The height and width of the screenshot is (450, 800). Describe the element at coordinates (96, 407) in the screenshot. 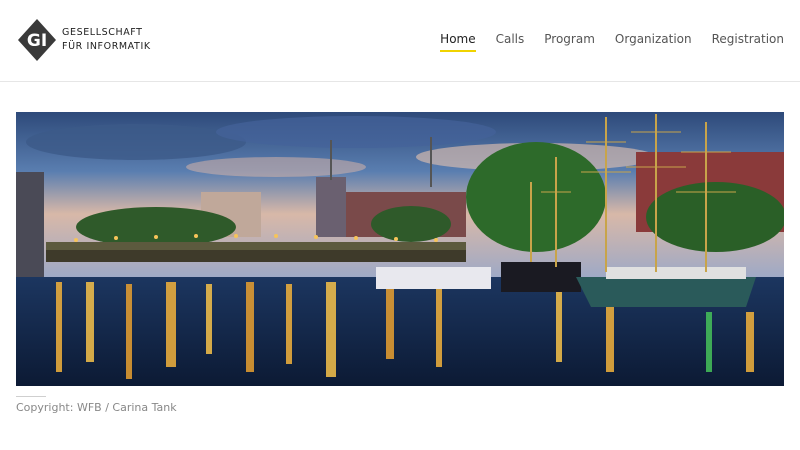

I see `image-credit: Copyright: WFB / Carina Tank` at that location.